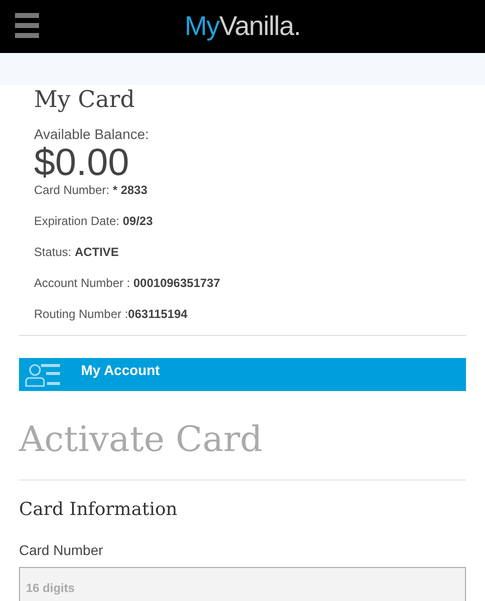 This screenshot has height=601, width=485. What do you see at coordinates (128, 283) in the screenshot?
I see `card-detail: Account Number : 0001096351737` at bounding box center [128, 283].